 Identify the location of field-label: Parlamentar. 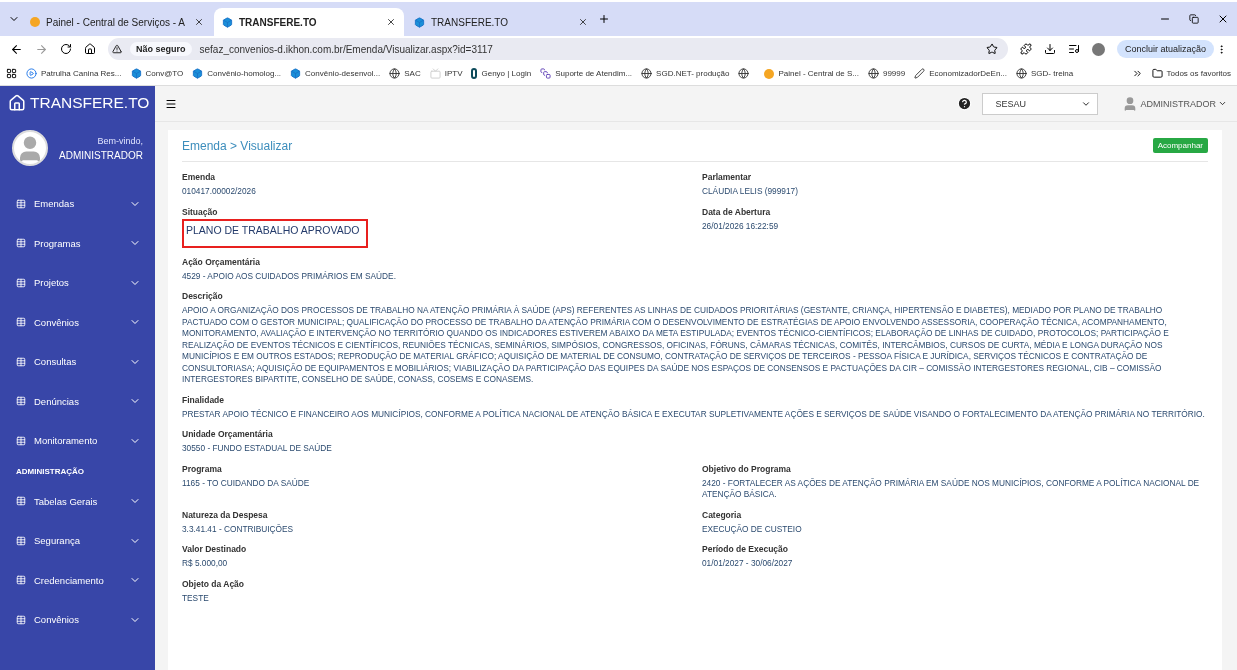
(727, 177).